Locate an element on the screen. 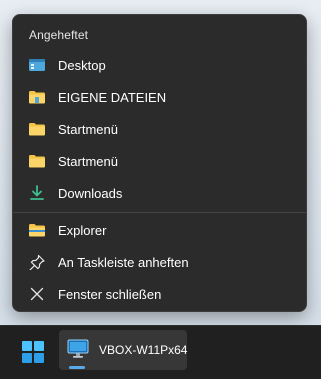  jumplist-action-explorer: Explorer is located at coordinates (159, 230).